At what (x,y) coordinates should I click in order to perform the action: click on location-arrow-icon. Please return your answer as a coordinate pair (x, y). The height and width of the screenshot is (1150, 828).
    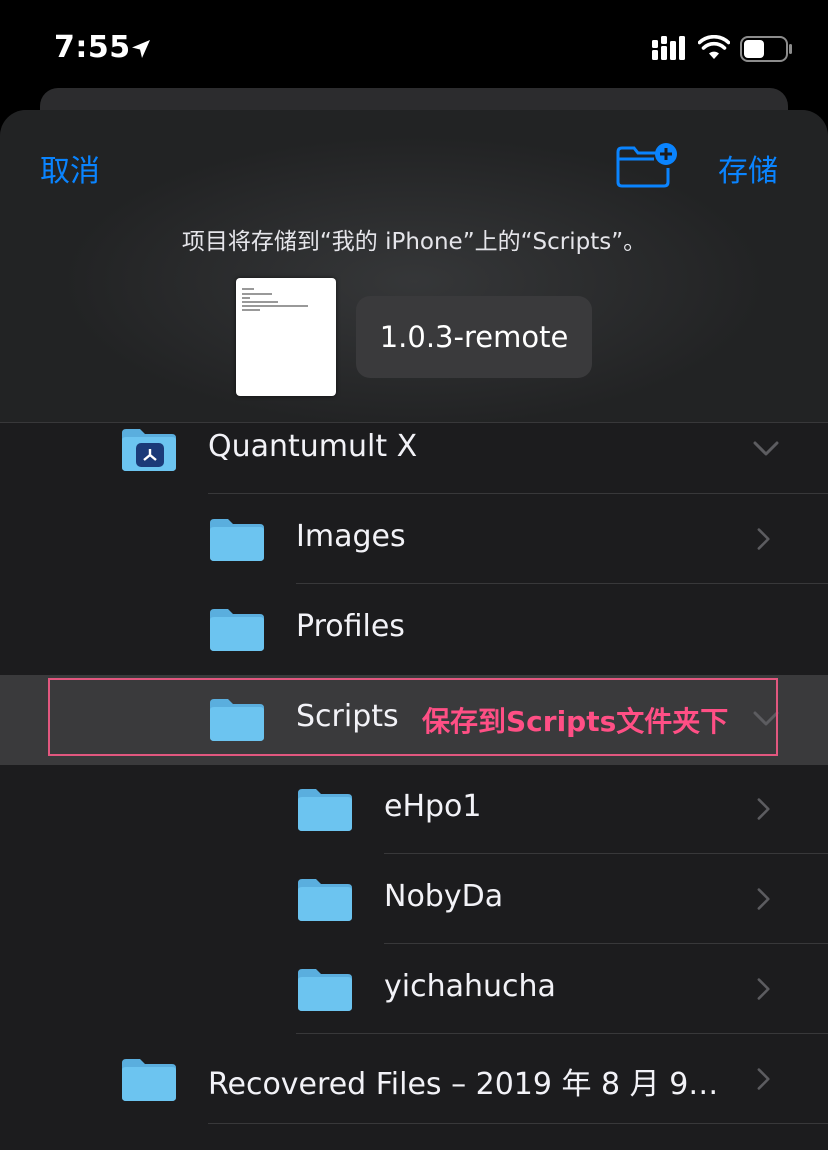
    Looking at the image, I should click on (141, 49).